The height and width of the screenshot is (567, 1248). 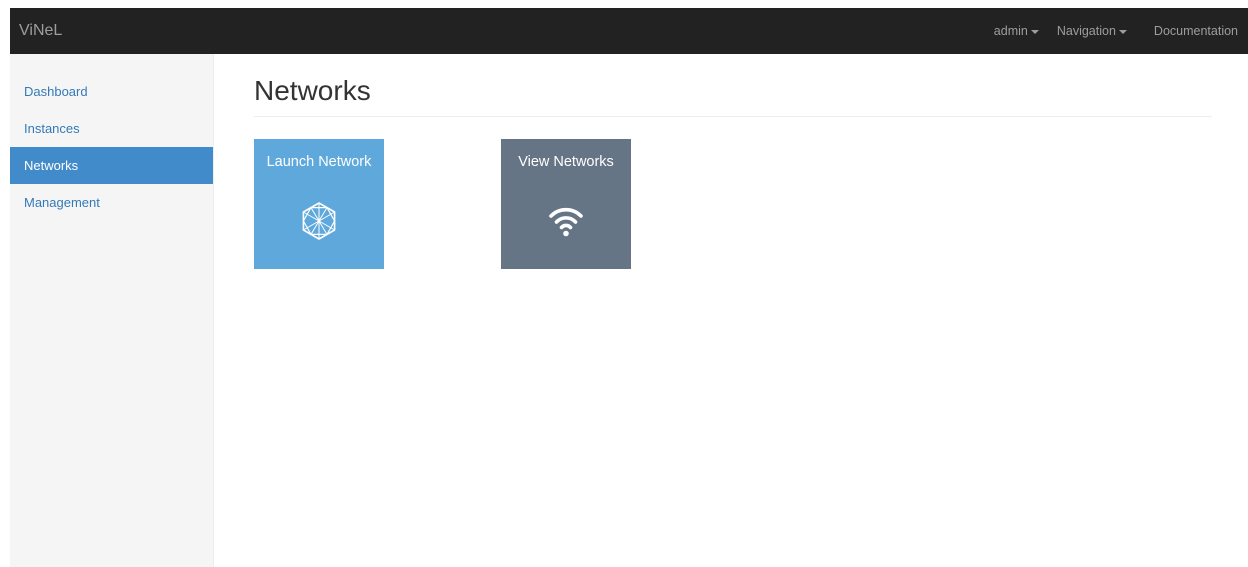 I want to click on sidebar-item-dashboard: Dashboard, so click(x=111, y=91).